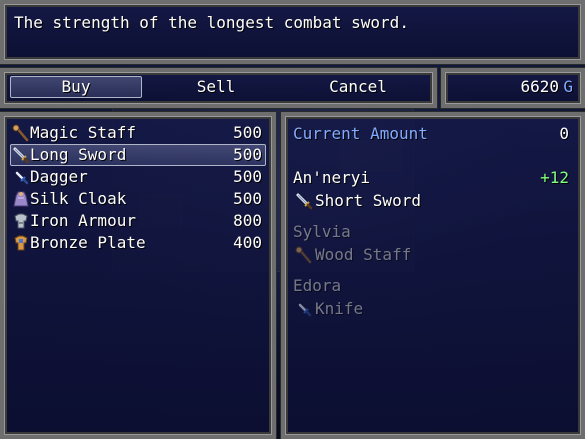 The width and height of the screenshot is (585, 439). What do you see at coordinates (358, 87) in the screenshot?
I see `cancel-button: Cancel` at bounding box center [358, 87].